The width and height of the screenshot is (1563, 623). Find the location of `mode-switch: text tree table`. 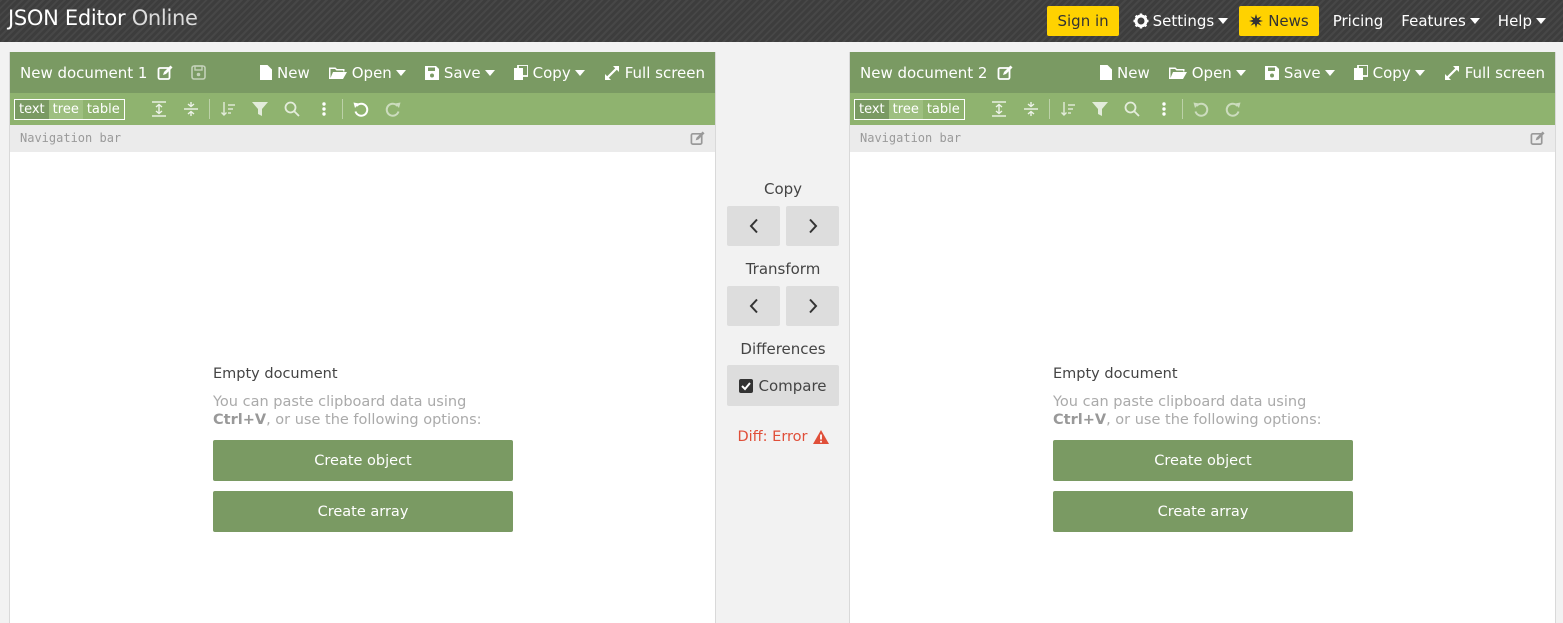

mode-switch: text tree table is located at coordinates (69, 109).